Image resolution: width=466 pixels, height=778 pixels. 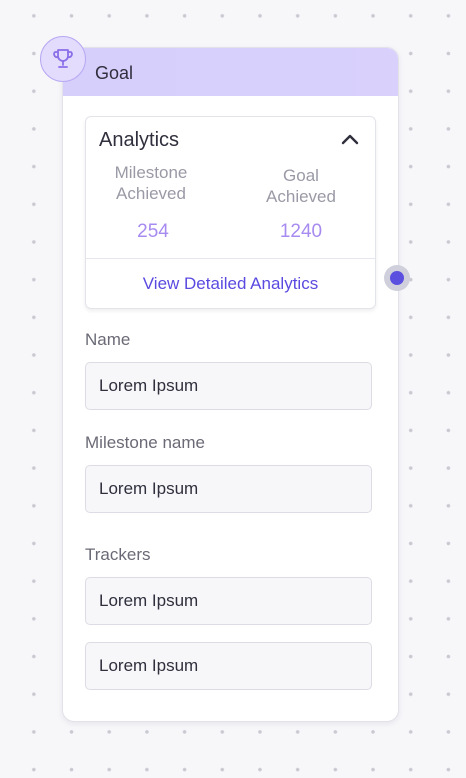 I want to click on card-divider, so click(x=230, y=258).